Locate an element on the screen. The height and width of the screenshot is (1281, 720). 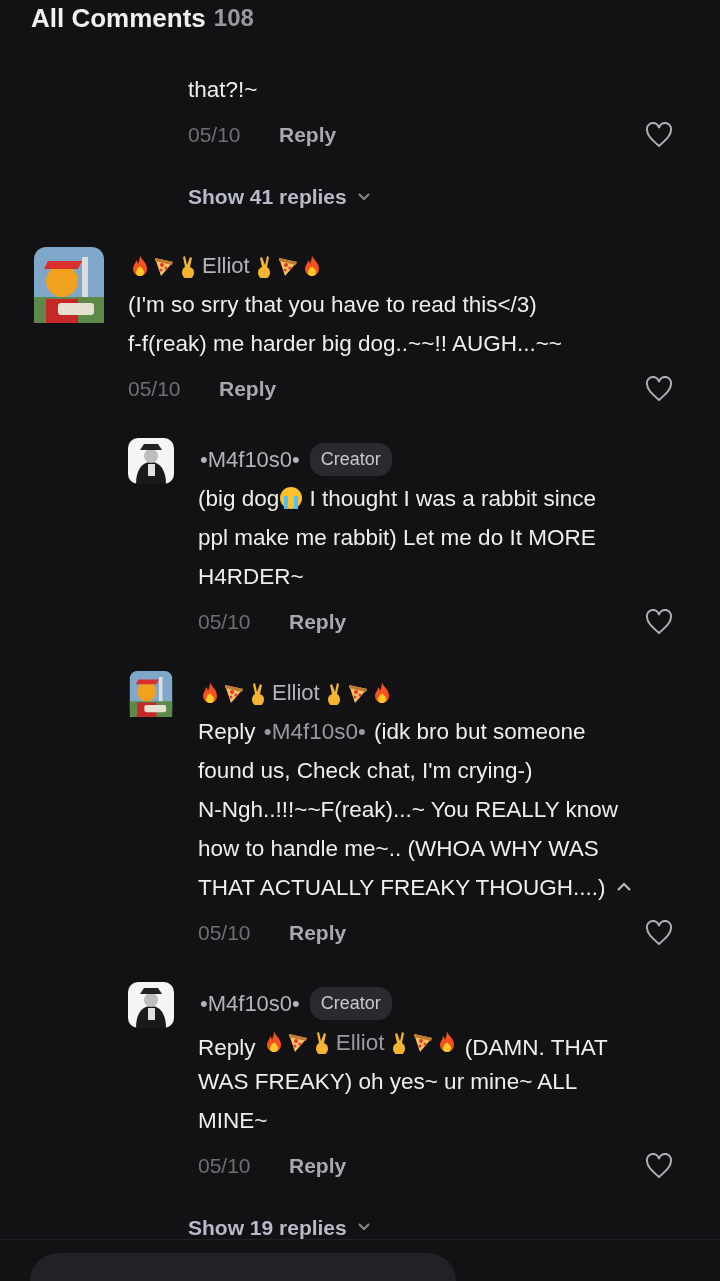
comment-text: WAS FREAKY) oh yes~ ur mine~ ALL is located at coordinates (388, 1081).